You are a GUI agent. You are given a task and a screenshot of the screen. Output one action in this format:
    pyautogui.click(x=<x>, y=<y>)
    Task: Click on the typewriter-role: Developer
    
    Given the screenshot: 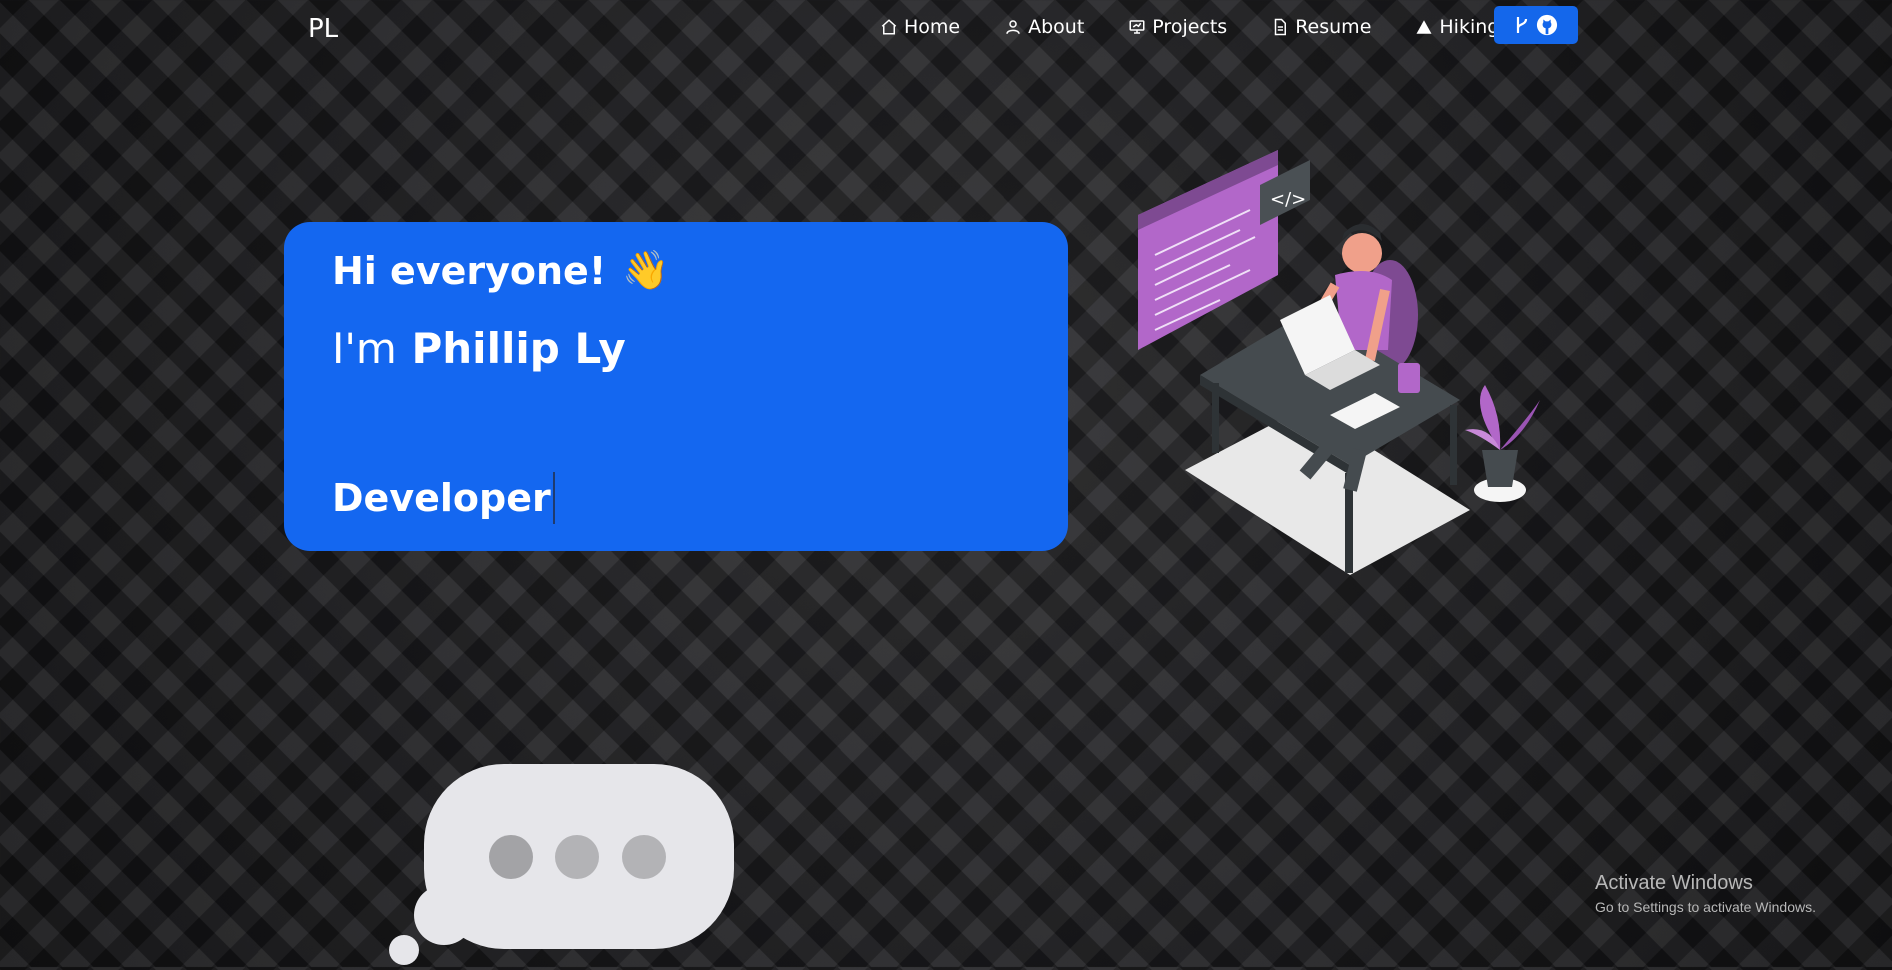 What is the action you would take?
    pyautogui.click(x=443, y=498)
    